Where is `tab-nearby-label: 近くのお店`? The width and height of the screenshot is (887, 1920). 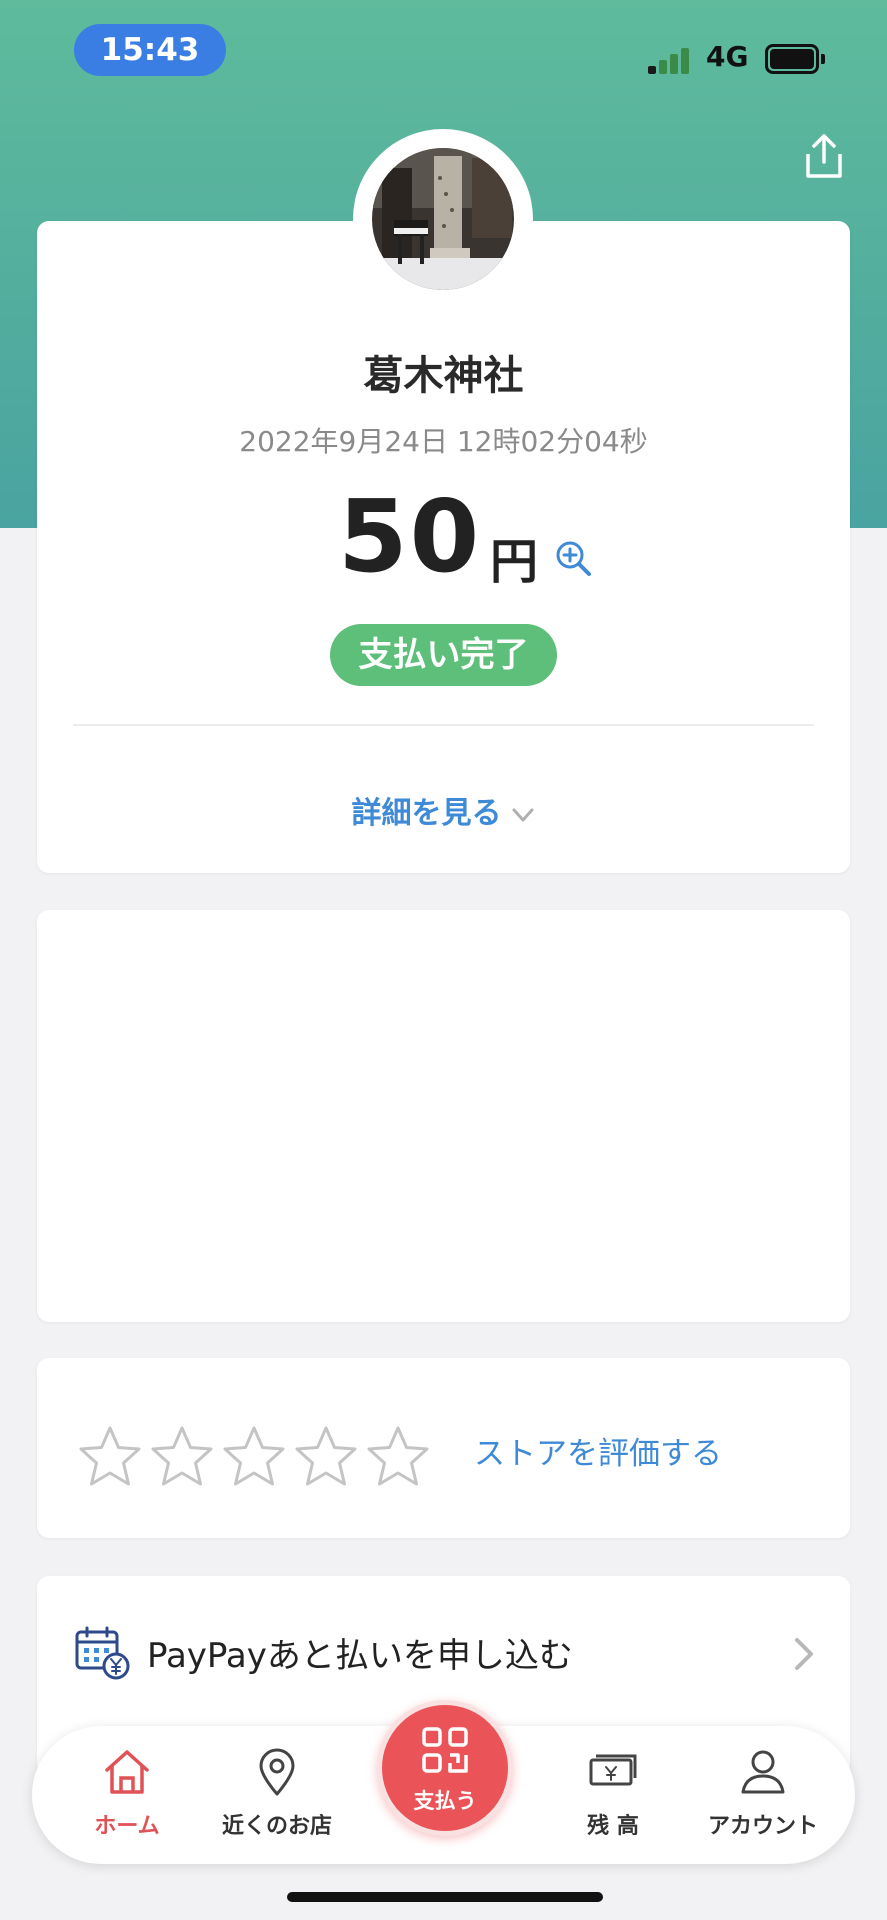
tab-nearby-label: 近くのお店 is located at coordinates (276, 1826).